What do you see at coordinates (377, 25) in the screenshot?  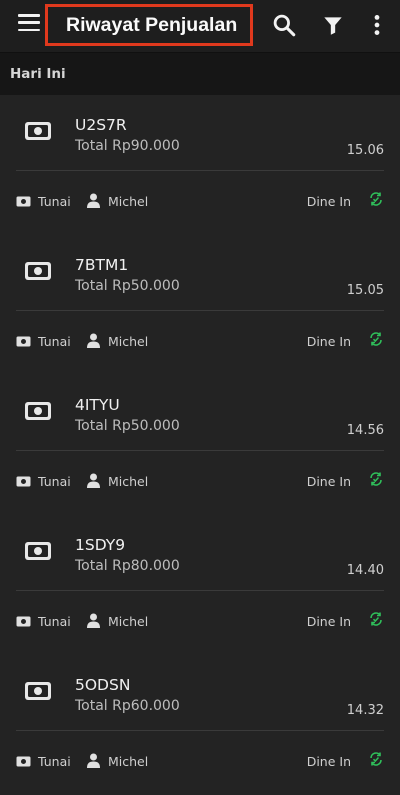 I see `more-vertical-icon` at bounding box center [377, 25].